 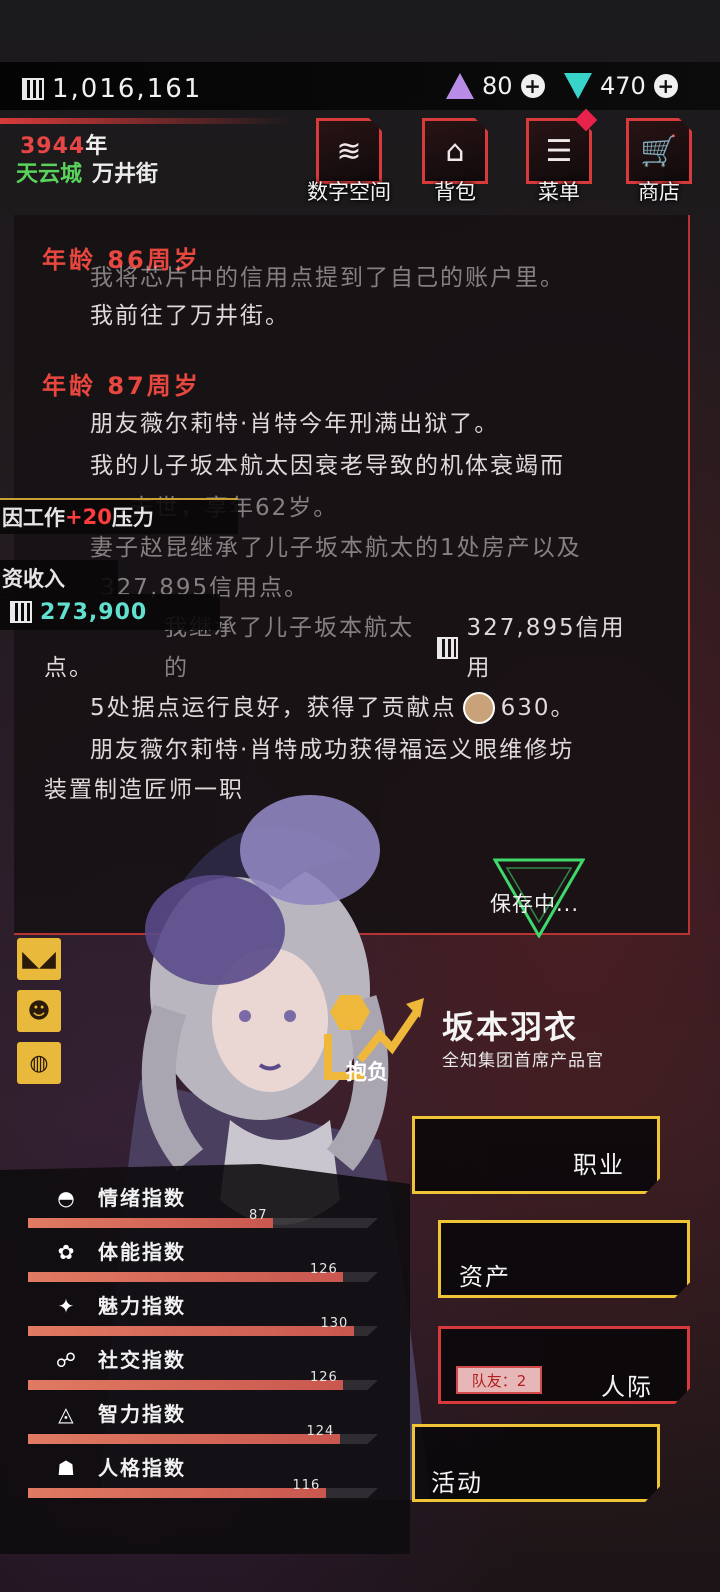 What do you see at coordinates (523, 1061) in the screenshot?
I see `character-title: 全知集团首席产品官` at bounding box center [523, 1061].